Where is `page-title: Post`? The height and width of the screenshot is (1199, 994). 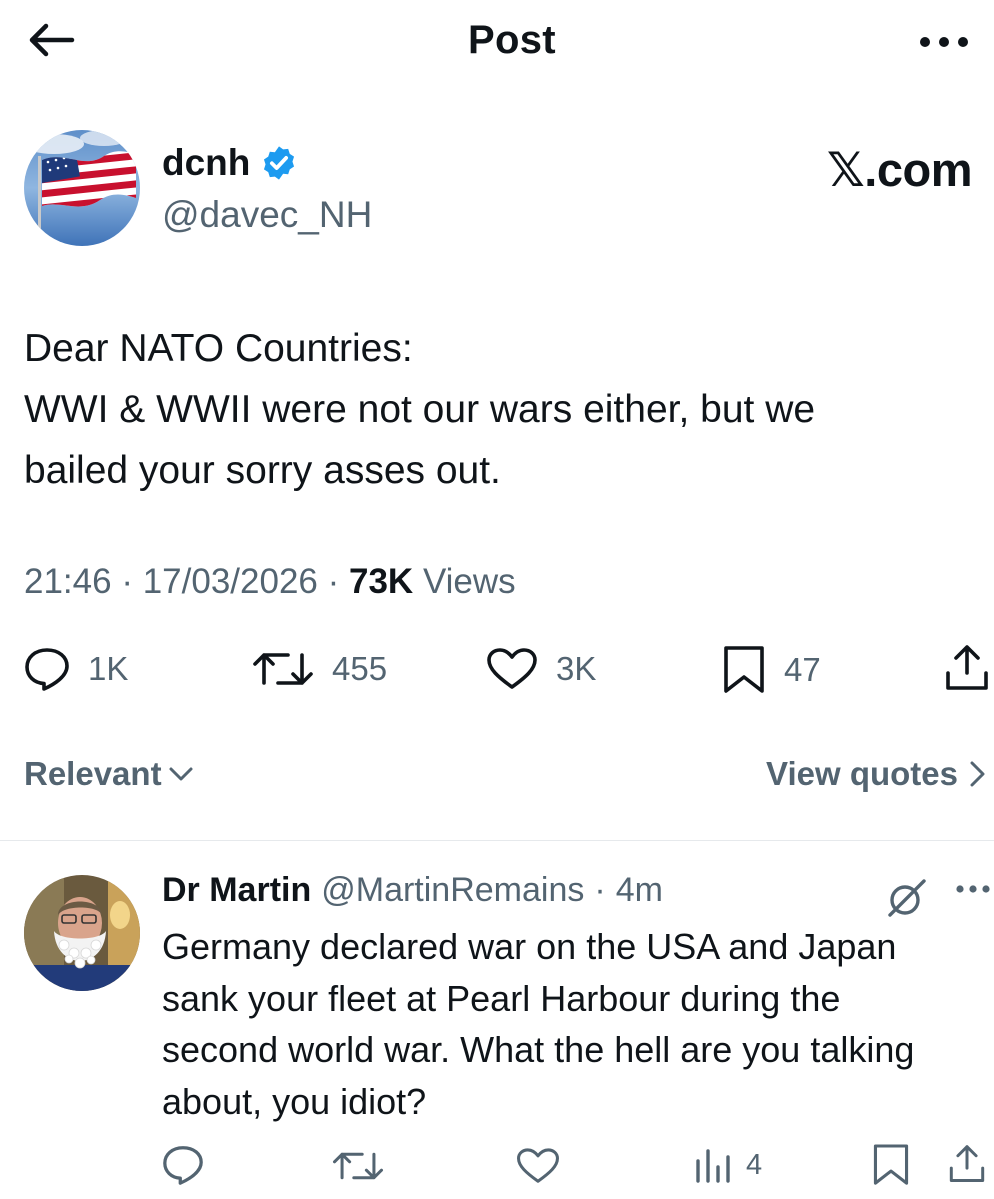
page-title: Post is located at coordinates (512, 40).